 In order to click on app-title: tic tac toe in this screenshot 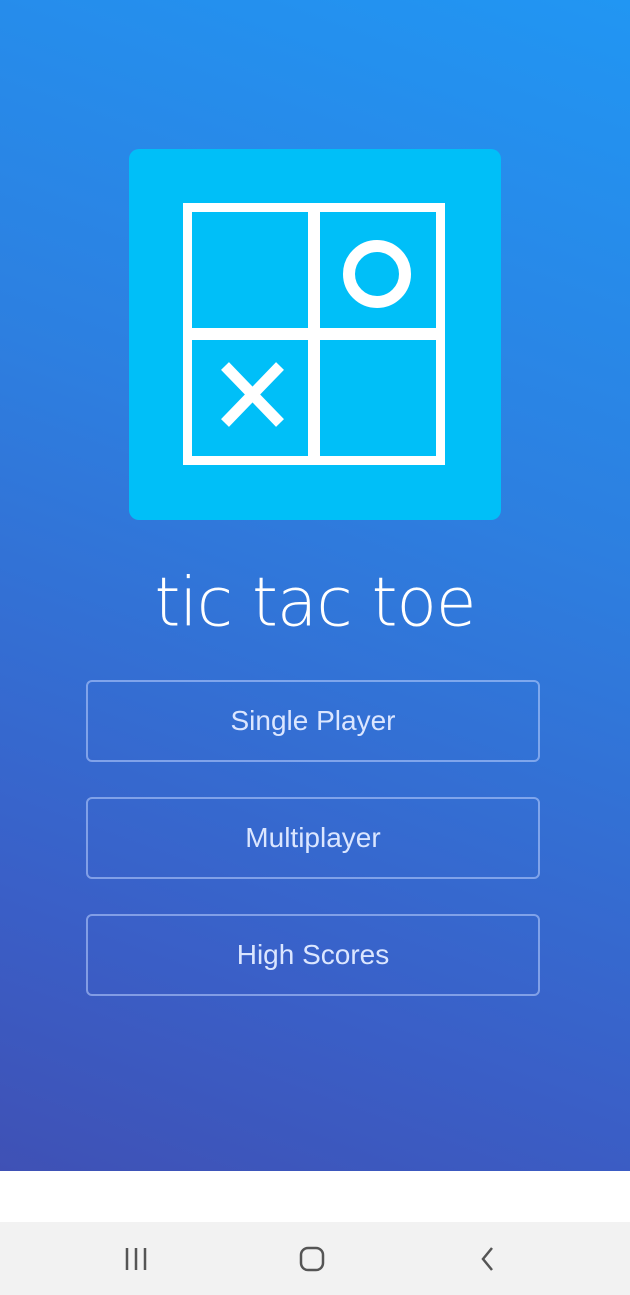, I will do `click(315, 602)`.